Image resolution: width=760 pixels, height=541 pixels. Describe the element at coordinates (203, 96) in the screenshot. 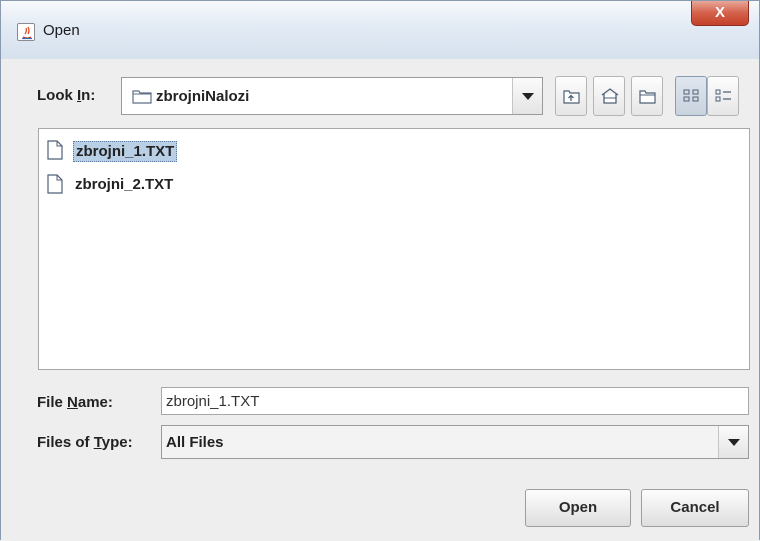

I see `look-in-value: zbrojniNalozi` at that location.